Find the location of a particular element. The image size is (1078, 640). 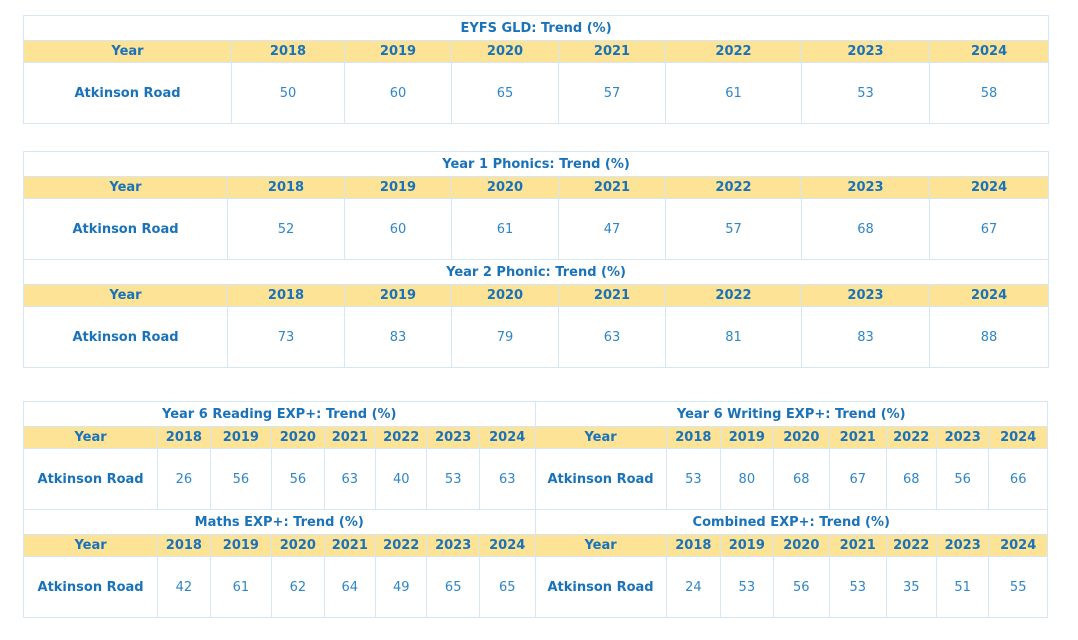

value-cell: 60 is located at coordinates (398, 93).